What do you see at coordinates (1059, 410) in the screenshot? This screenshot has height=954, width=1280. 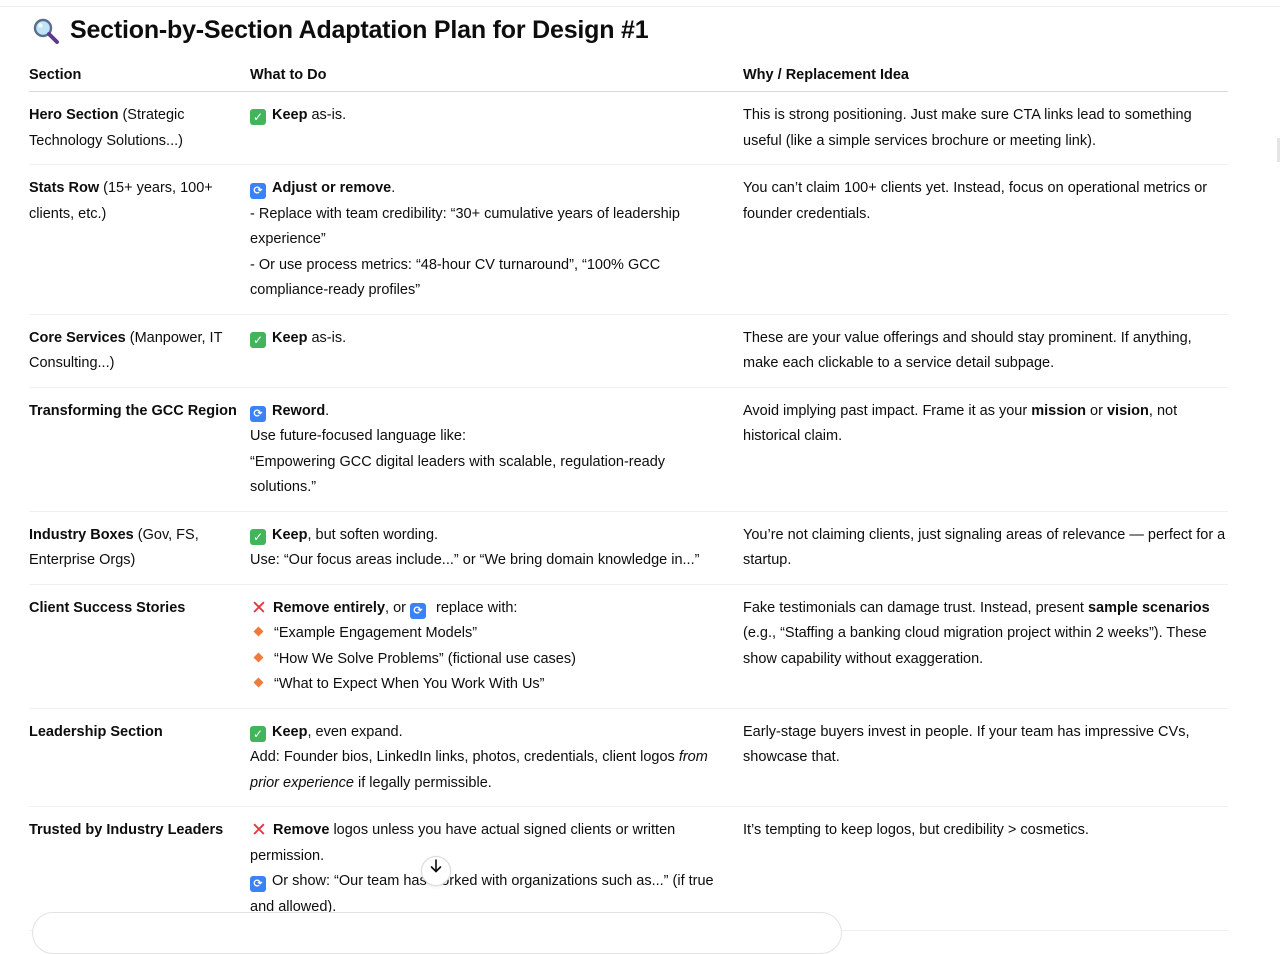 I see `emphasis: mission` at bounding box center [1059, 410].